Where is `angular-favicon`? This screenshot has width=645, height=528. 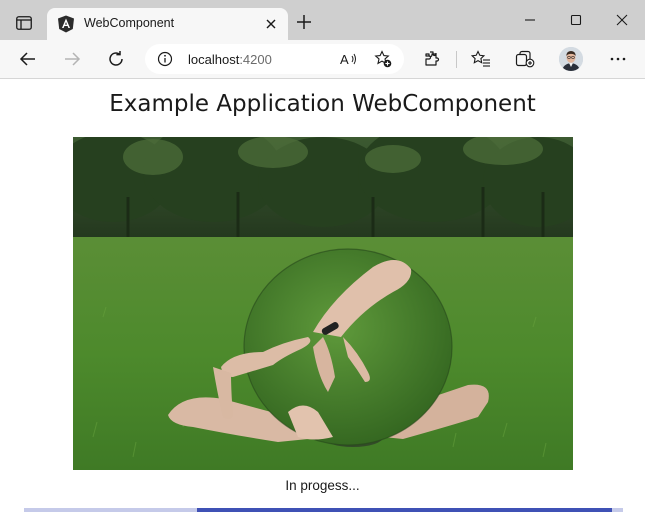 angular-favicon is located at coordinates (66, 24).